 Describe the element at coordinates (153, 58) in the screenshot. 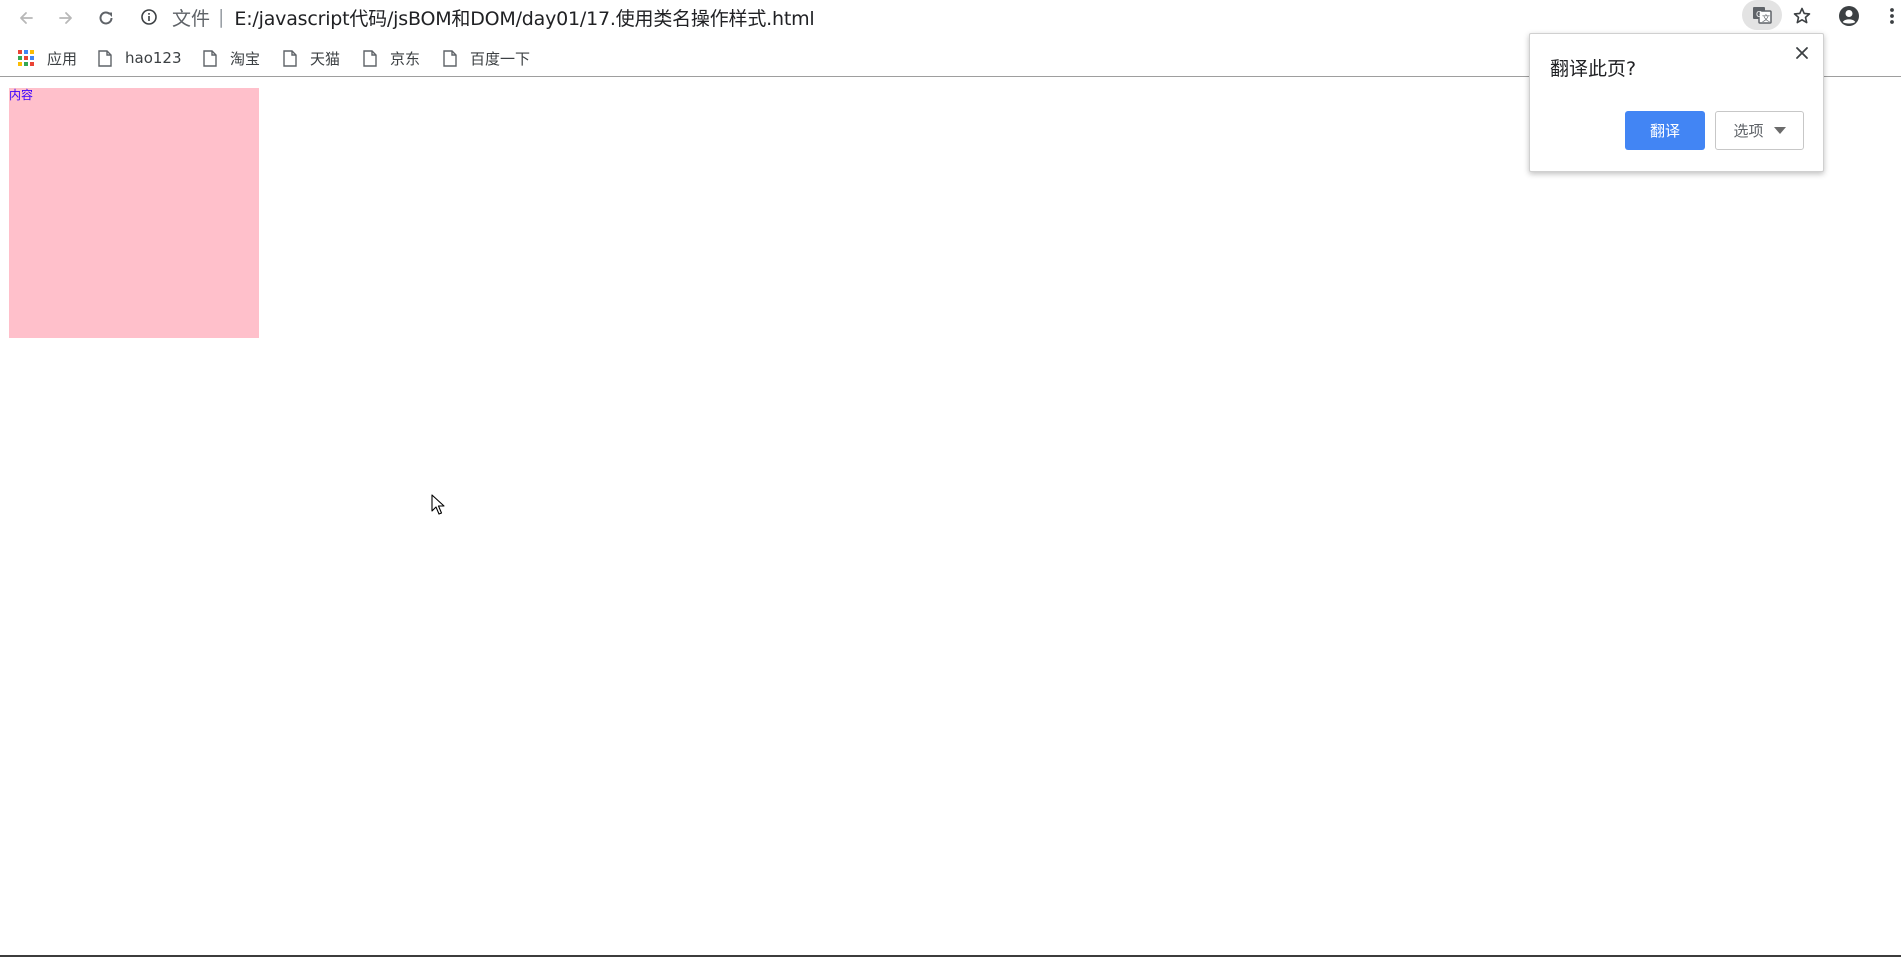

I see `bookmark-label: hao123` at that location.